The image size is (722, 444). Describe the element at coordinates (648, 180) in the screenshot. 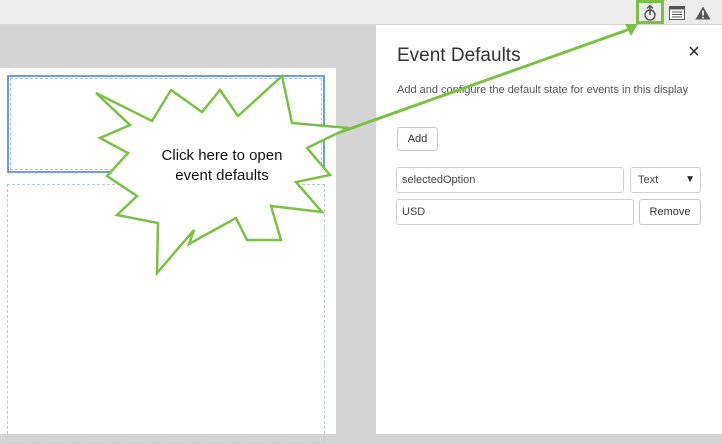

I see `event-type-value: Text` at that location.